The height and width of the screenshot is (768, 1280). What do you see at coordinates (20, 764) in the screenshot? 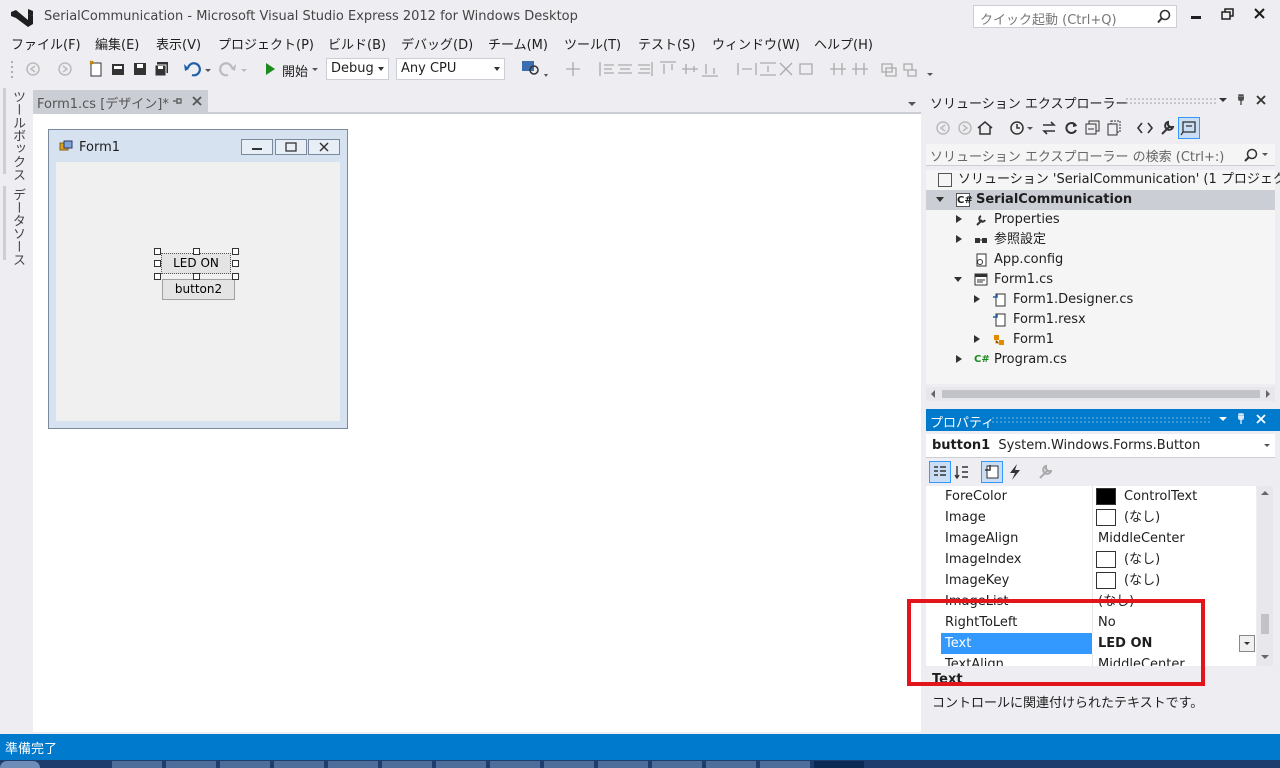
I see `start-button` at bounding box center [20, 764].